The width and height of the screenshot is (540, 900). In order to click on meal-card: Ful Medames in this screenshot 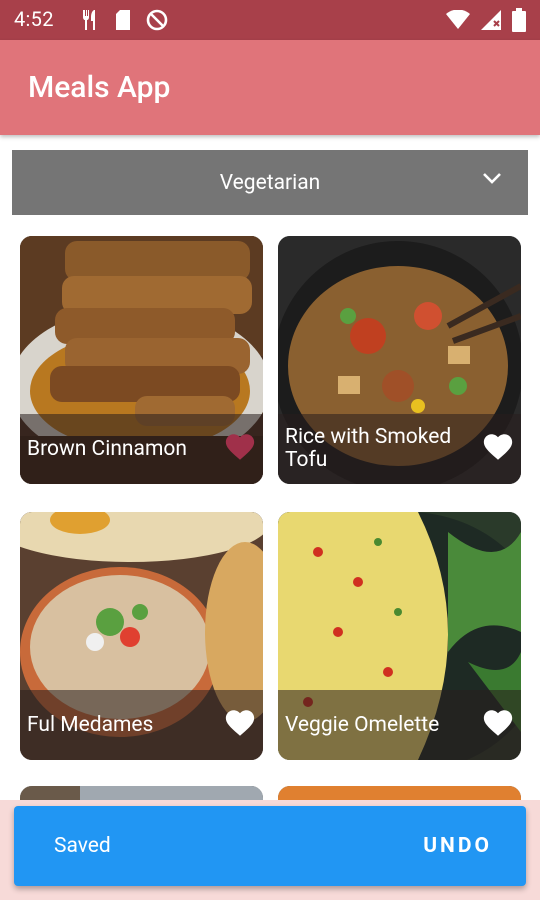, I will do `click(141, 636)`.